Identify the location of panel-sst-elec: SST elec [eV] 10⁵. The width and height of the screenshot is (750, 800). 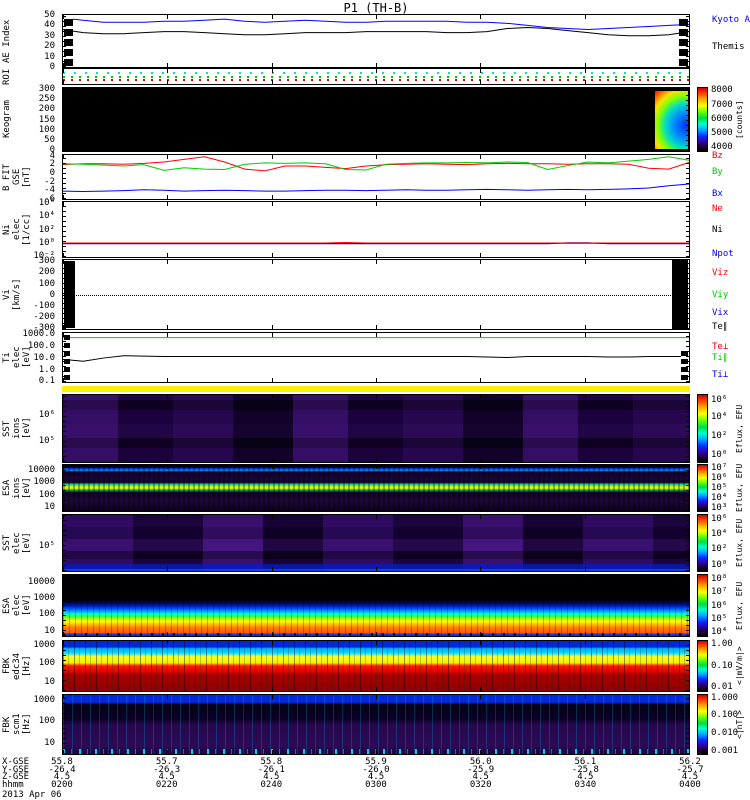
(375, 543).